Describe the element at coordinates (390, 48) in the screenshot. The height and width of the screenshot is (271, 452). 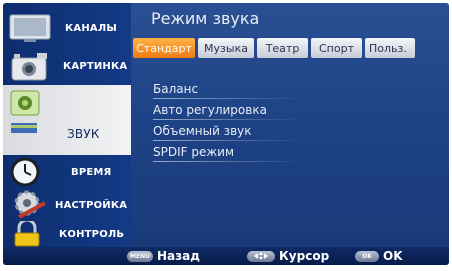
I see `tab-user: Польз.` at that location.